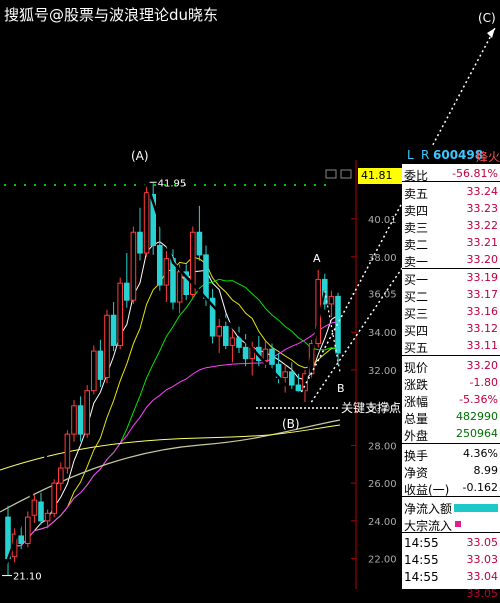 The width and height of the screenshot is (500, 603). Describe the element at coordinates (488, 157) in the screenshot. I see `stock-name: 烽火` at that location.